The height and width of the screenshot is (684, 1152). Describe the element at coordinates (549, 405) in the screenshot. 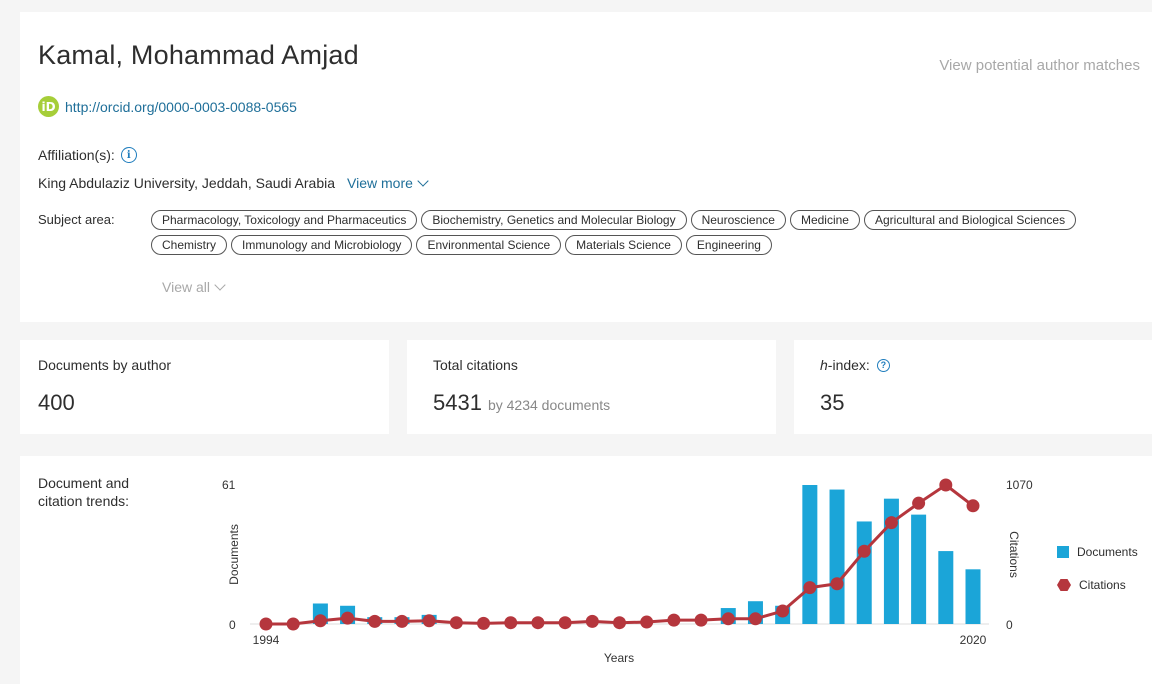

I see `citing-documents-count: by 4234 documents` at that location.